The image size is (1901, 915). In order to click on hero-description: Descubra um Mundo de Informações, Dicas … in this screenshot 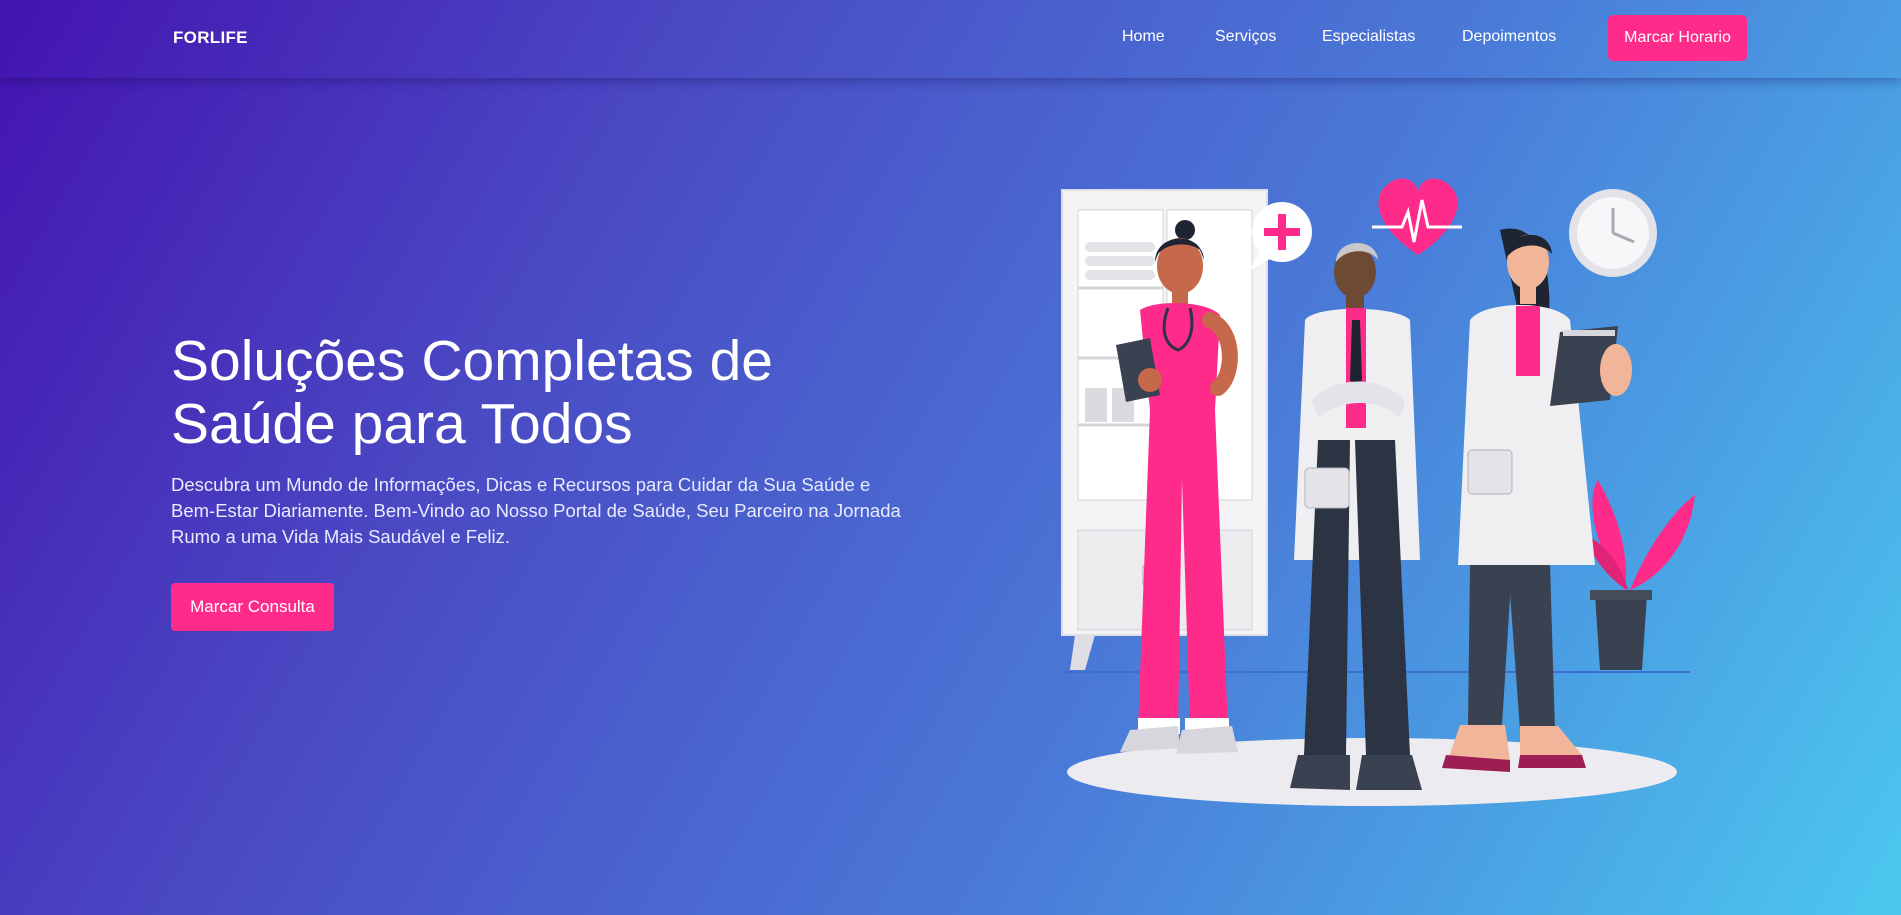, I will do `click(536, 510)`.